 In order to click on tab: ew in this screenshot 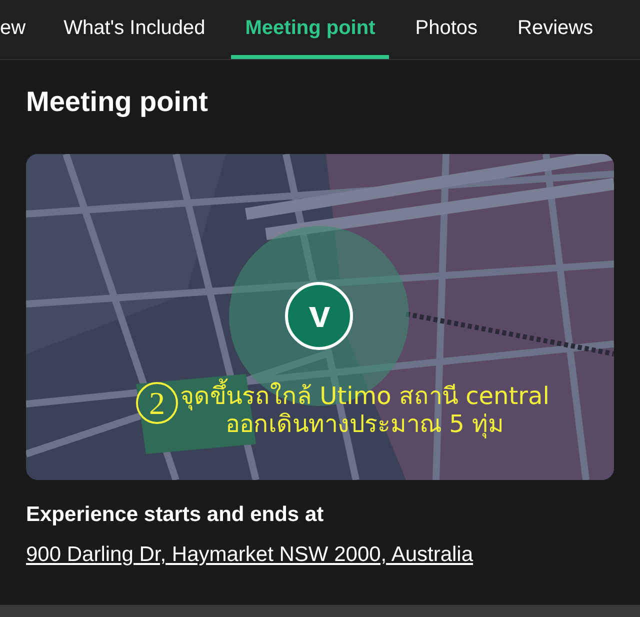, I will do `click(20, 29)`.